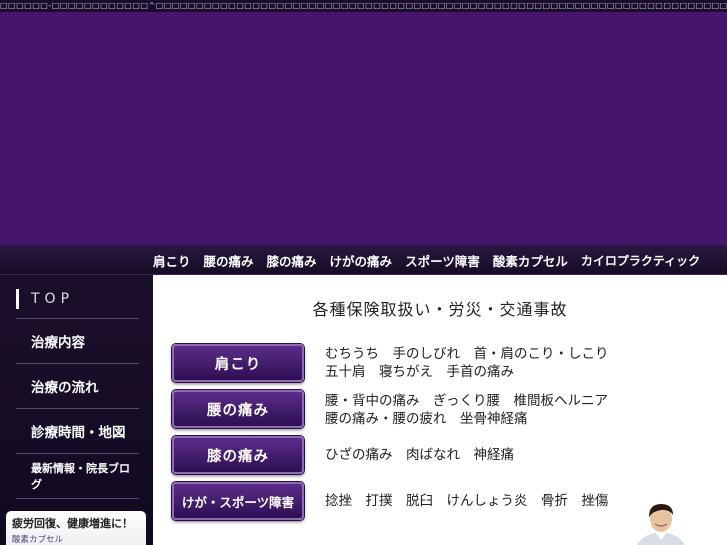 The height and width of the screenshot is (545, 727). I want to click on description-line: むちうち 手のしびれ 首・肩のこり・しこり, so click(467, 354).